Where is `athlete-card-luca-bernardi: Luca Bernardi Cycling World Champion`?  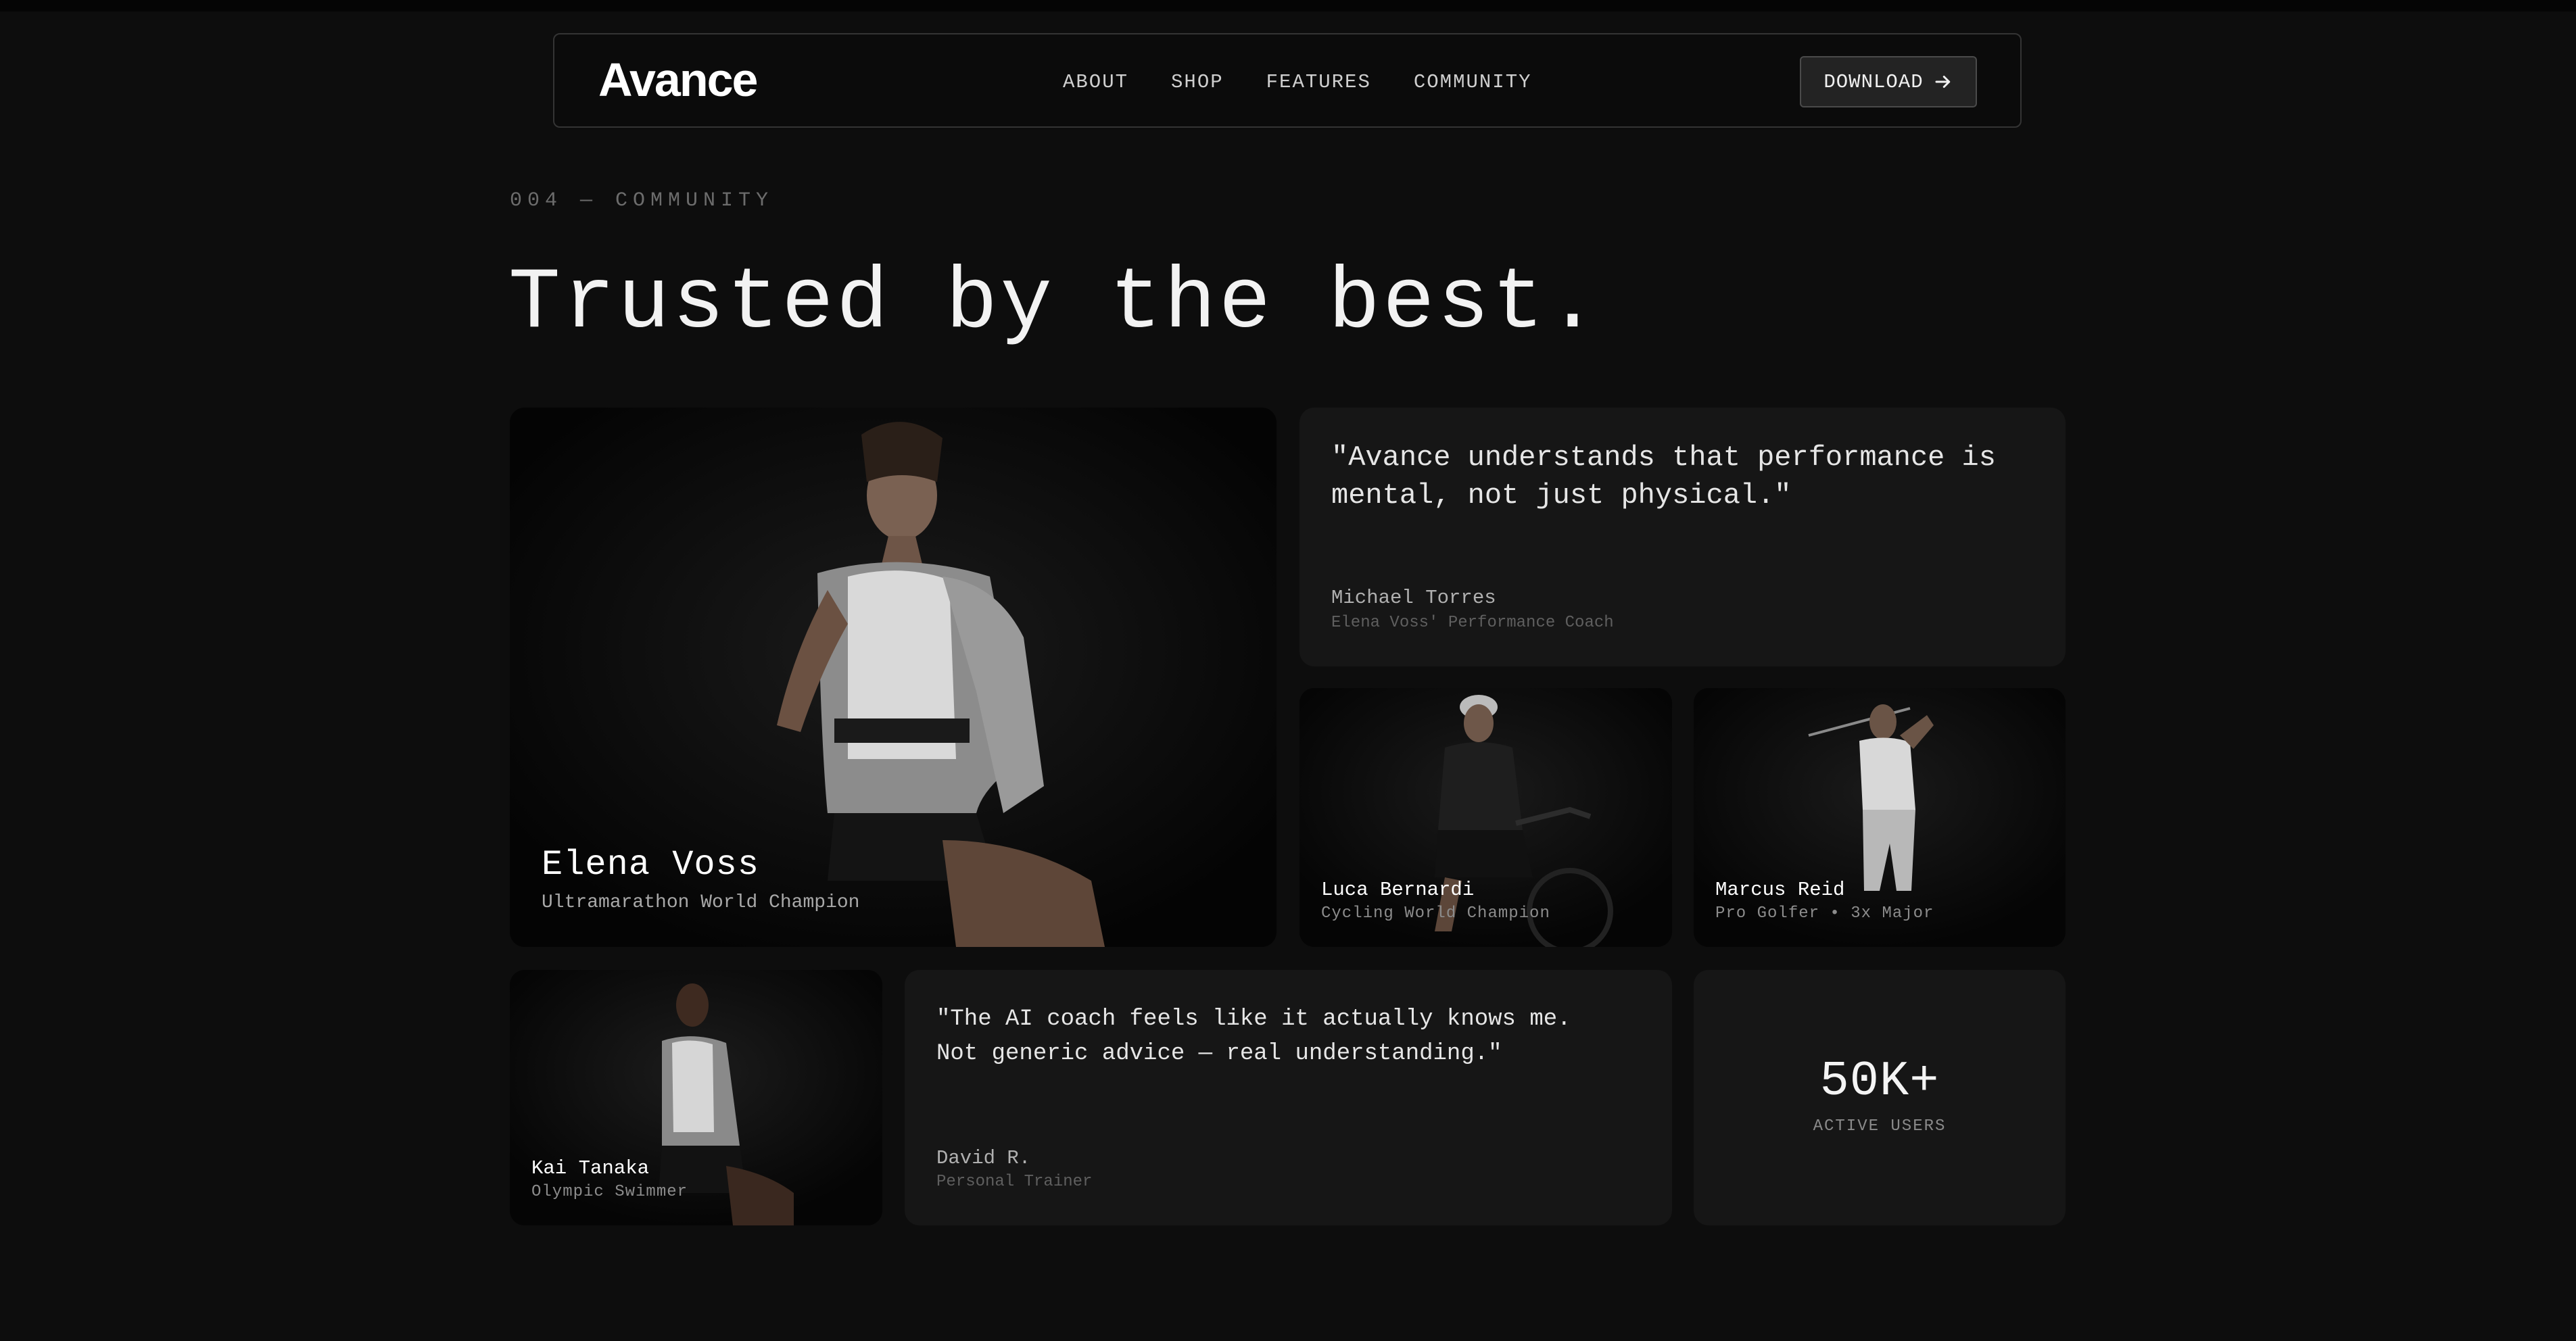 athlete-card-luca-bernardi: Luca Bernardi Cycling World Champion is located at coordinates (1485, 817).